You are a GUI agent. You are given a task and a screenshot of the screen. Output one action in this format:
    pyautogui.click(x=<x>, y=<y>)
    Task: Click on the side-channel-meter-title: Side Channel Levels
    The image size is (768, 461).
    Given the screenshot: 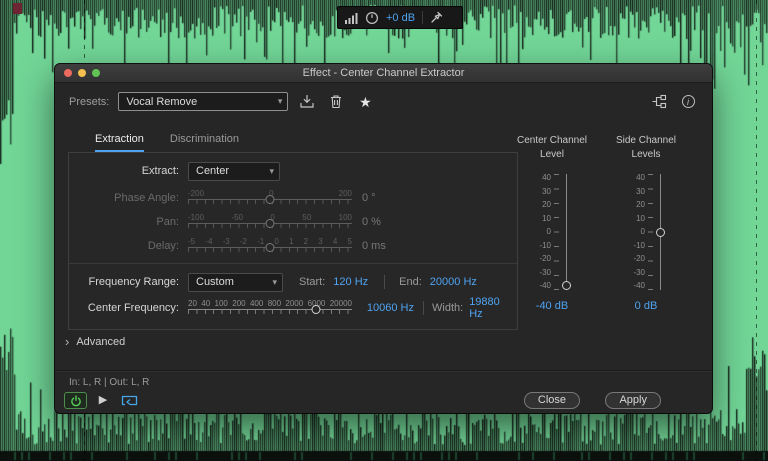 What is the action you would take?
    pyautogui.click(x=646, y=147)
    